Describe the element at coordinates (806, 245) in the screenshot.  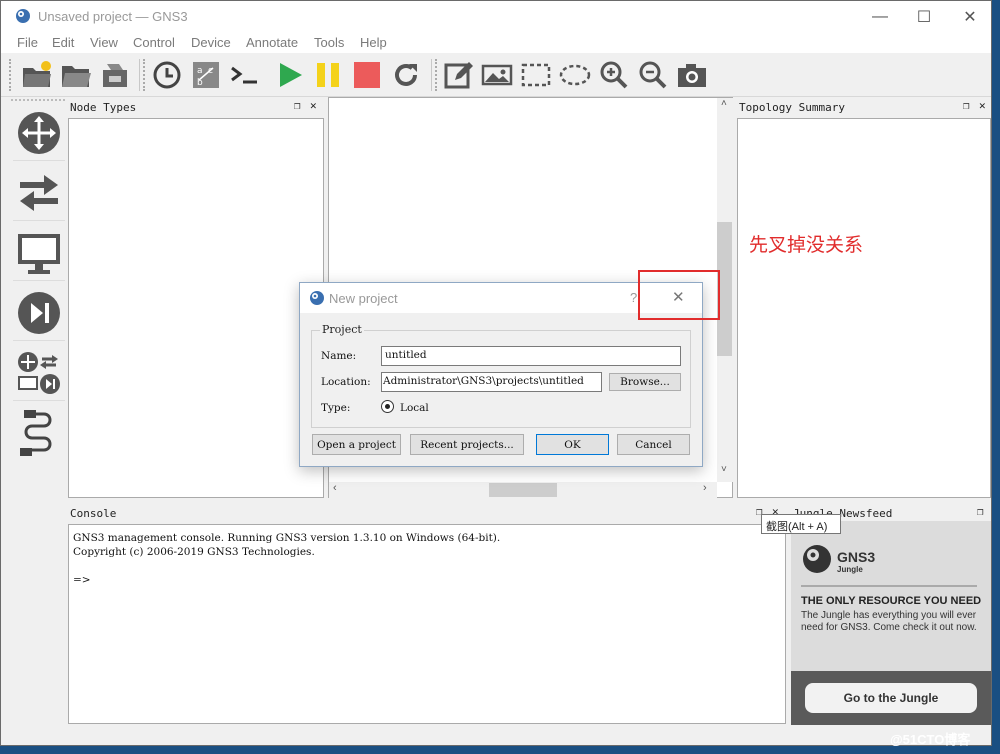
I see `annotation-text: 先叉掉没关系` at that location.